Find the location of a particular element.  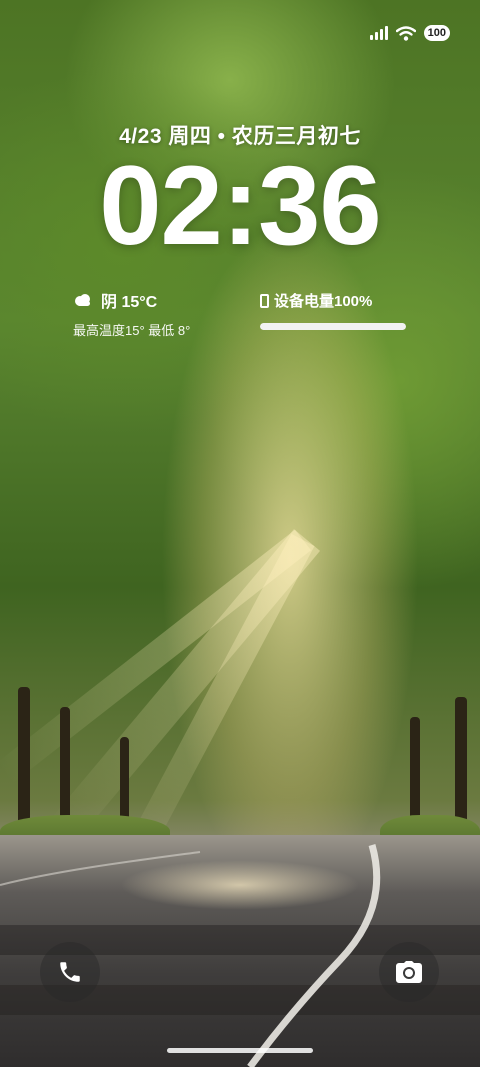

status-bar: 100 is located at coordinates (409, 33).